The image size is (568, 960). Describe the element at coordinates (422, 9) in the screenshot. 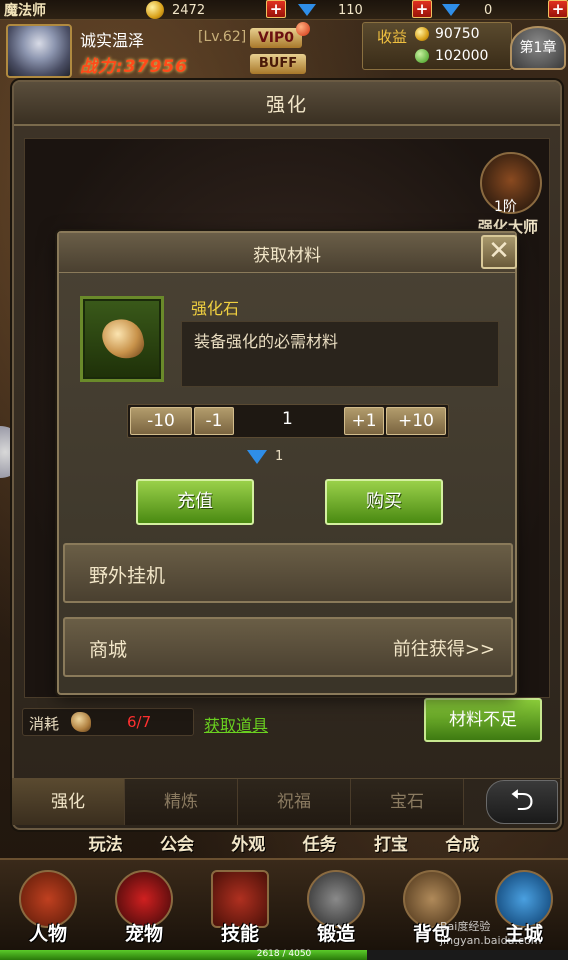

I see `add-diamond-button: +` at that location.